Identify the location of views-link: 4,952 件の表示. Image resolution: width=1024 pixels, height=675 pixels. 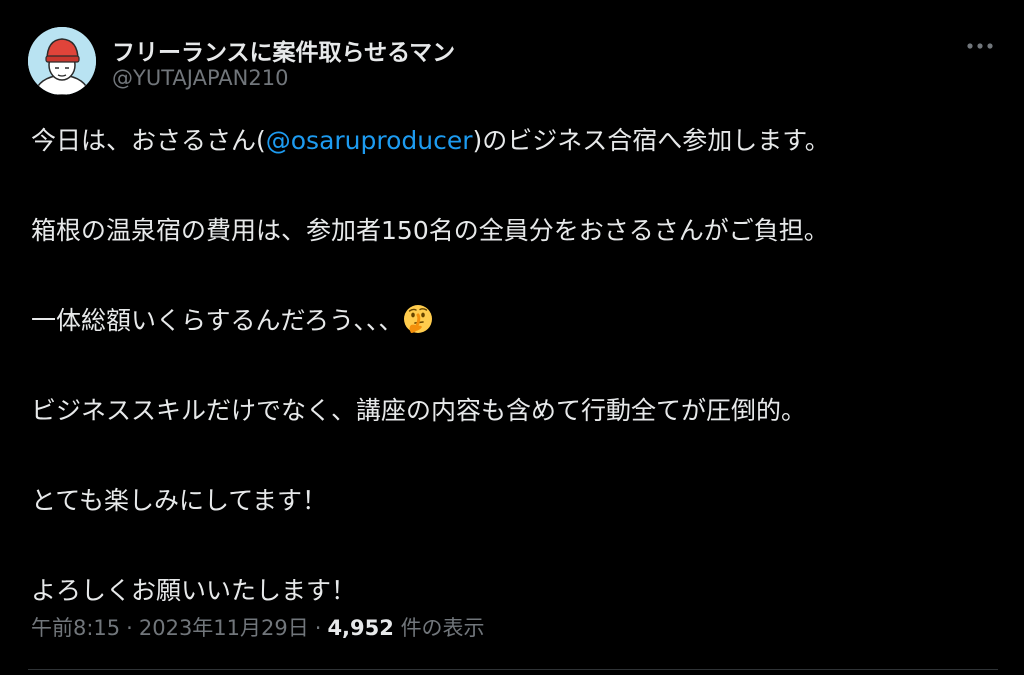
(405, 628).